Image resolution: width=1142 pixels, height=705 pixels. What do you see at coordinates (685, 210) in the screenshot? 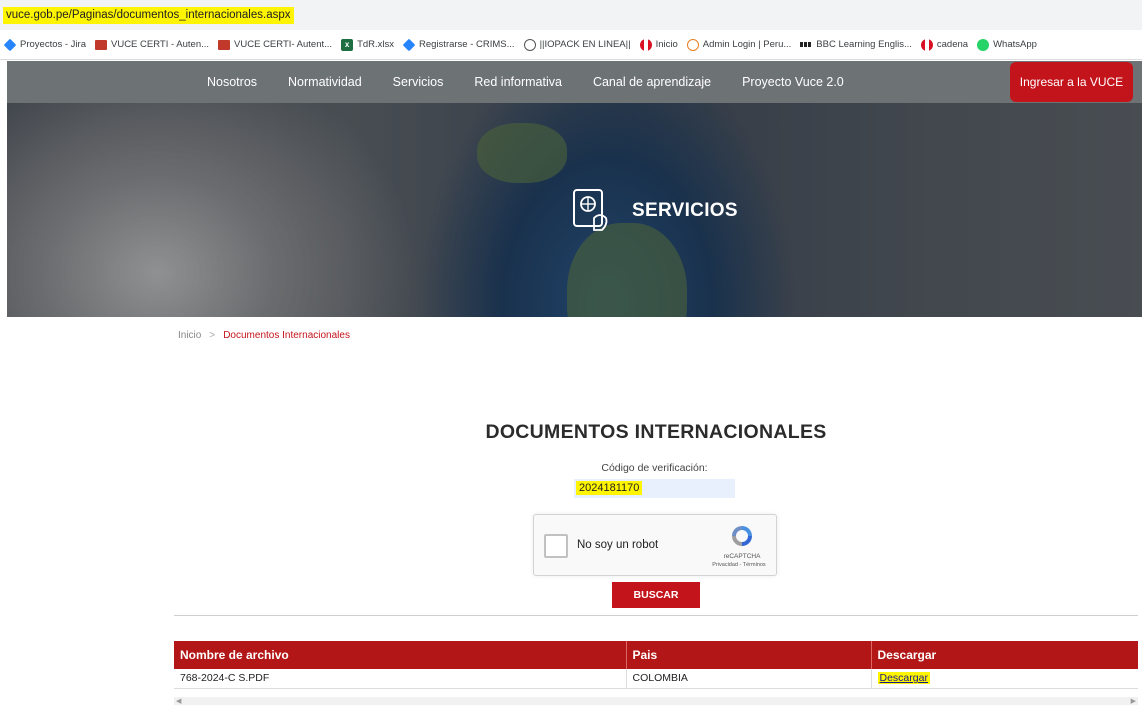
I see `hero-title: SERVICIOS` at bounding box center [685, 210].